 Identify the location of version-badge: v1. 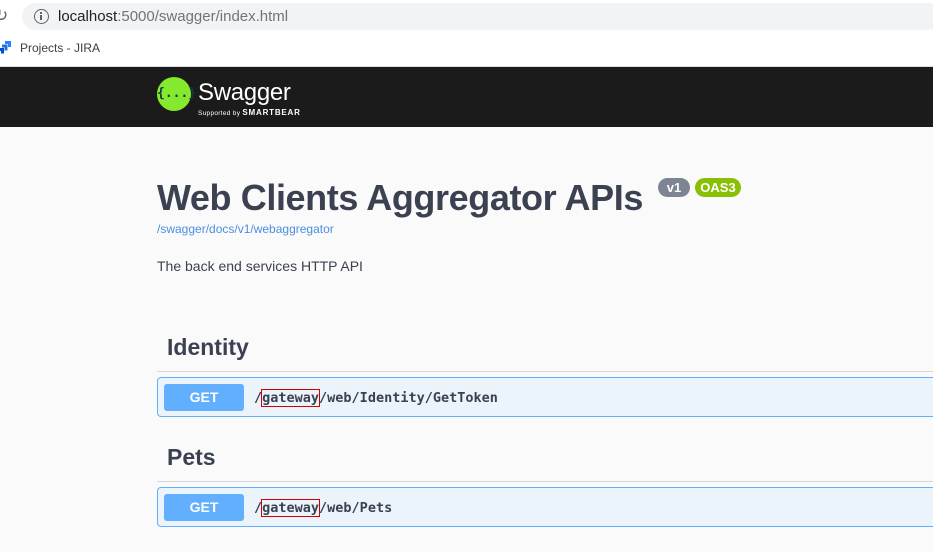
(674, 187).